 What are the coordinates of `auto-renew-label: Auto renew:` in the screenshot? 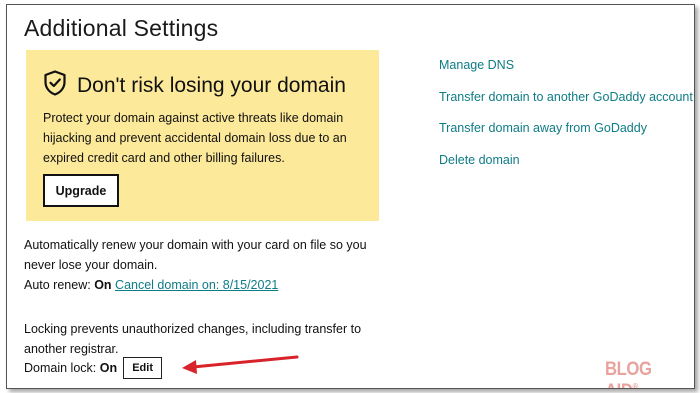 It's located at (57, 285).